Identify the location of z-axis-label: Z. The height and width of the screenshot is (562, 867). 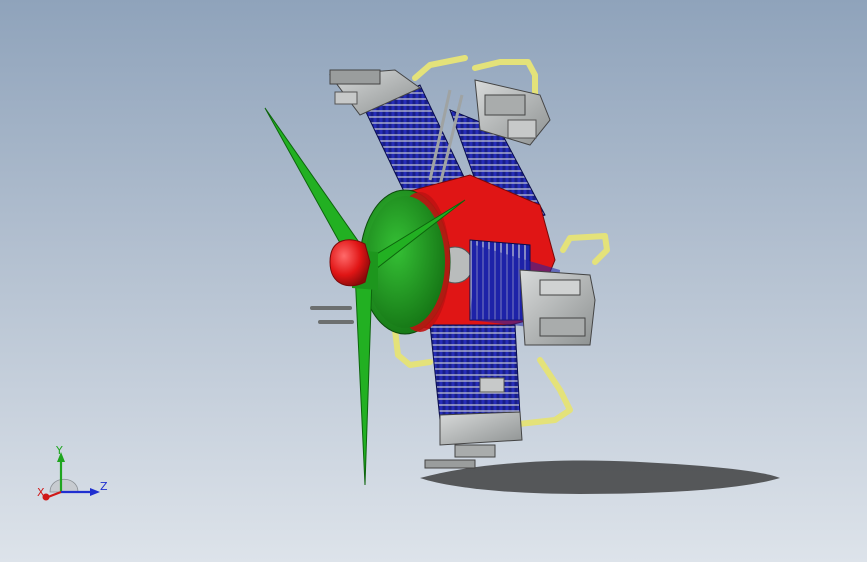
(104, 486).